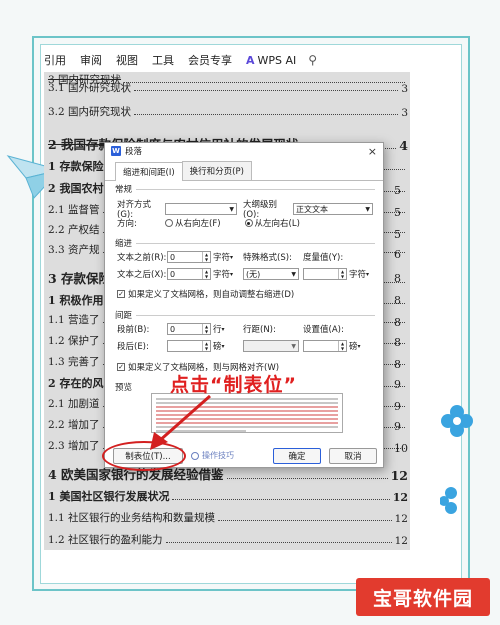 The height and width of the screenshot is (625, 500). What do you see at coordinates (189, 274) in the screenshot?
I see `indent-after-input: 0 ▲ ▼` at bounding box center [189, 274].